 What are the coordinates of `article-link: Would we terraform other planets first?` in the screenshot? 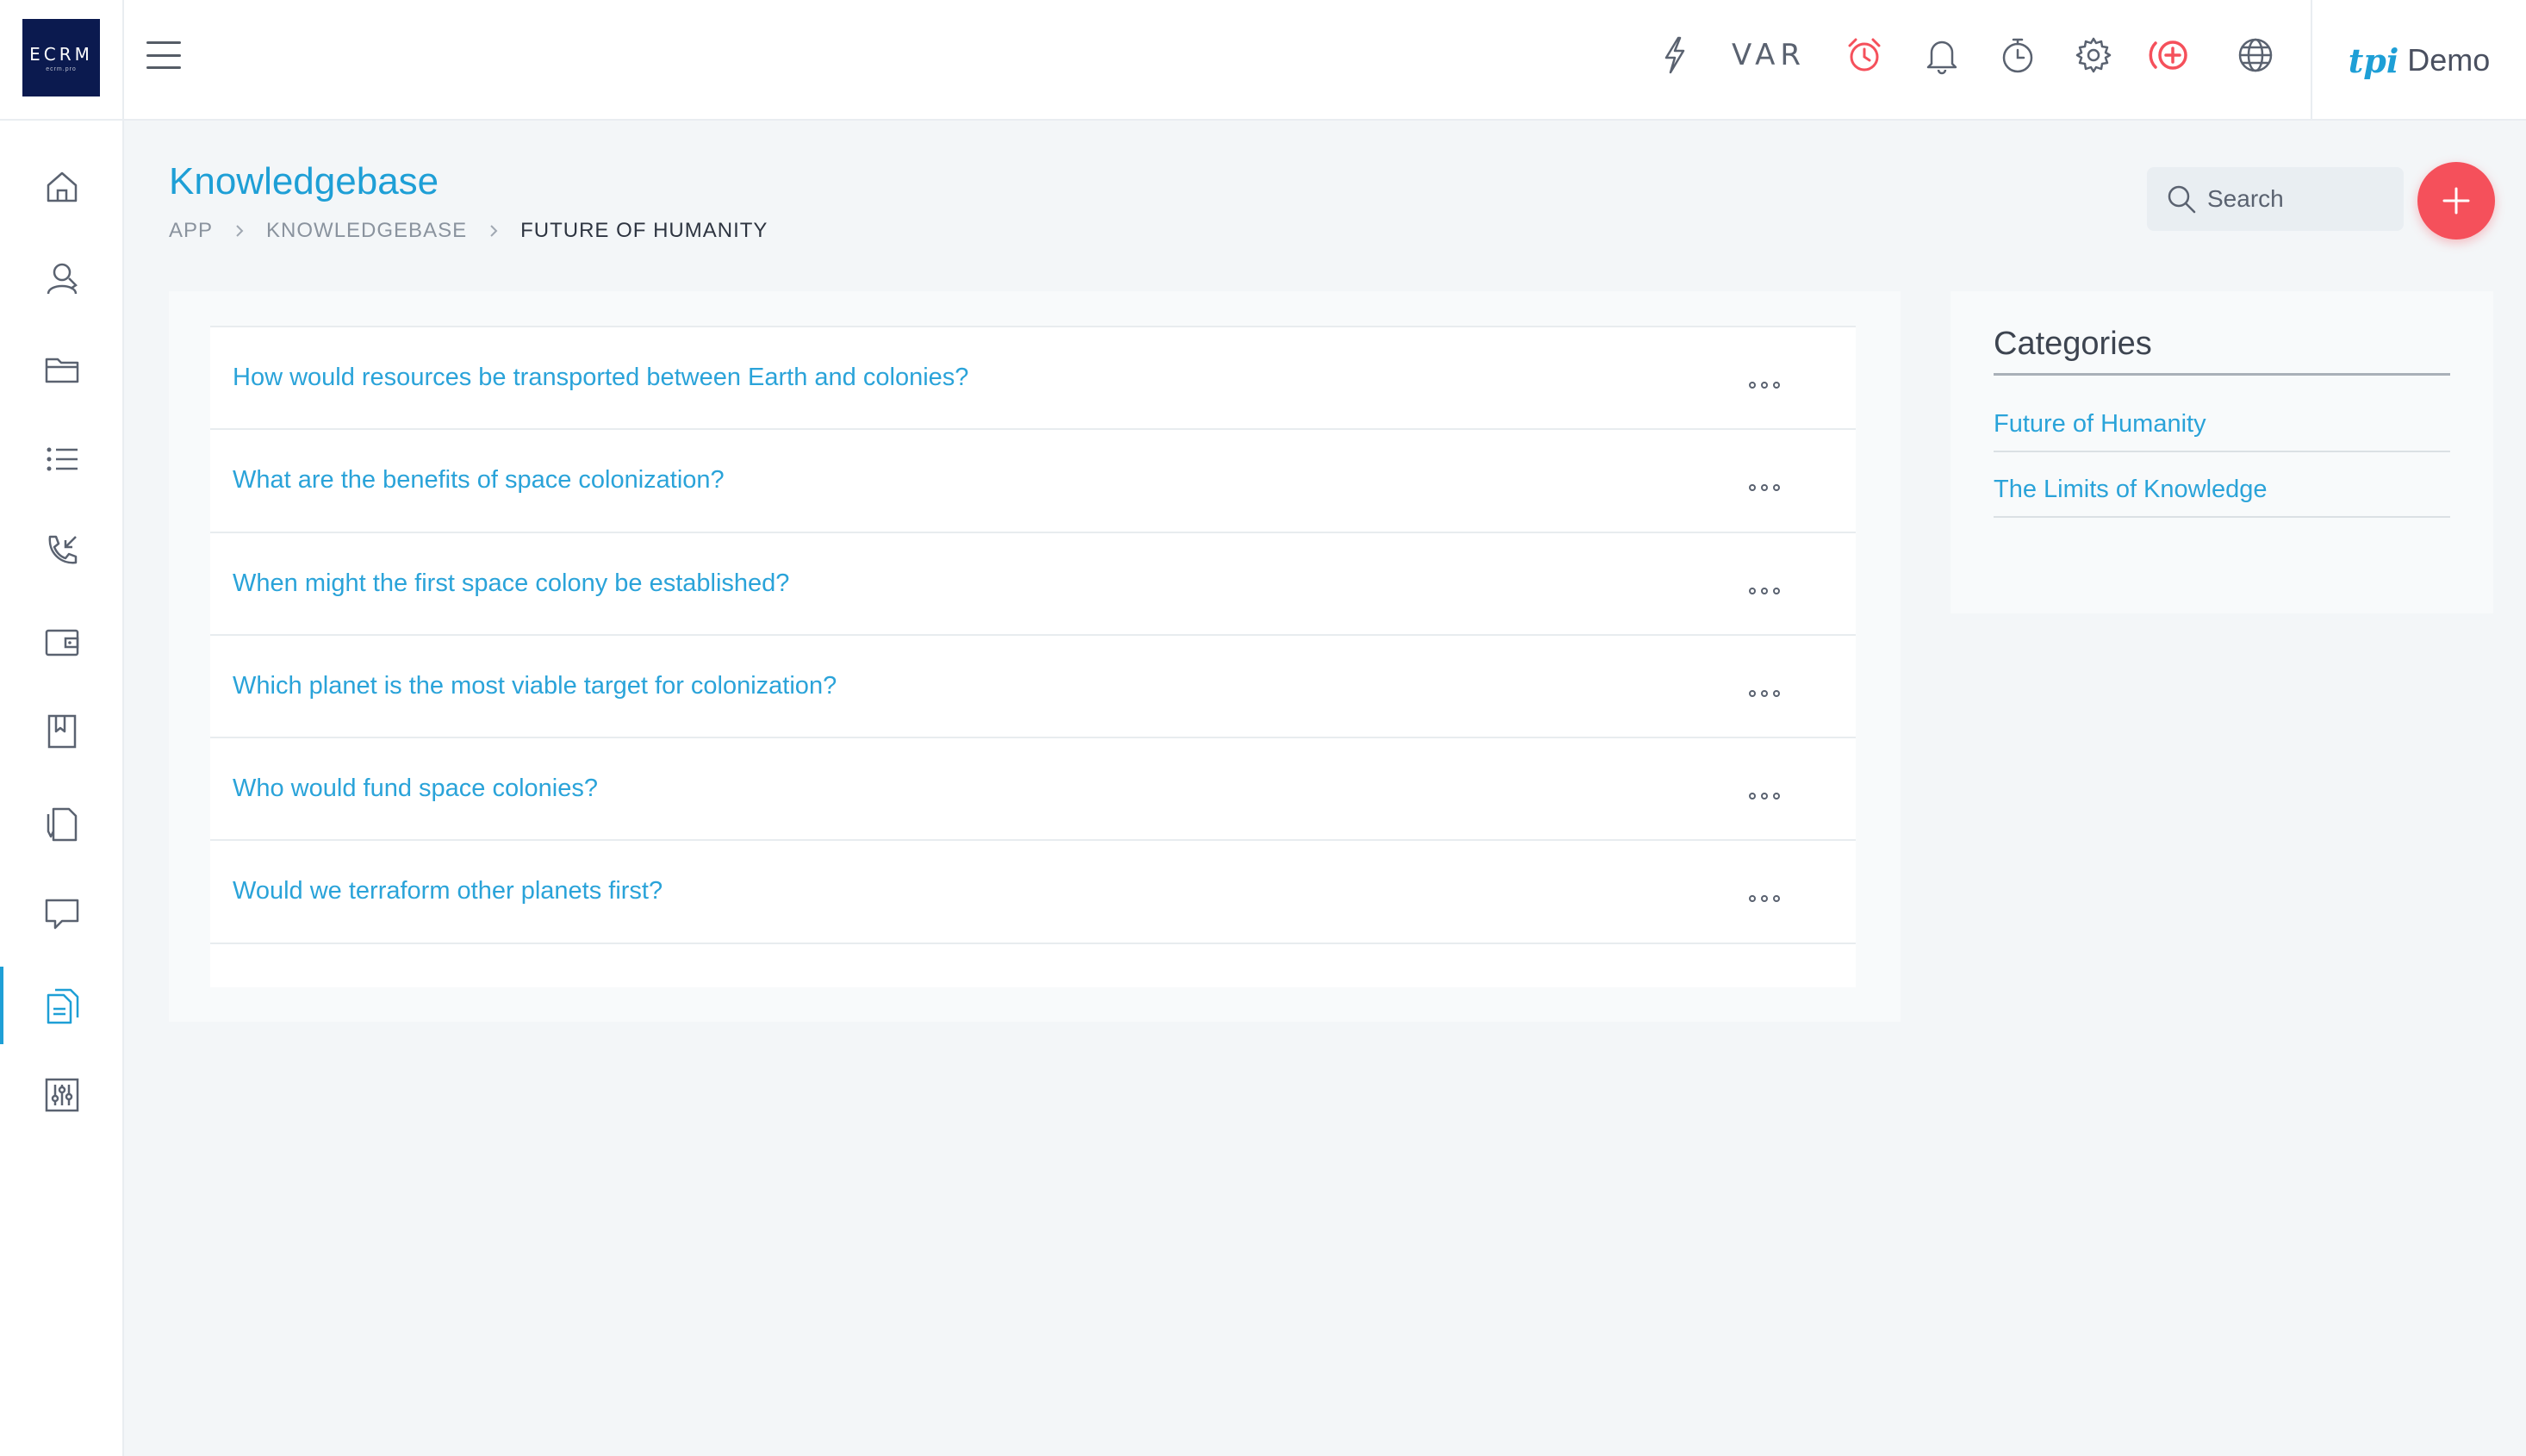 It's located at (448, 891).